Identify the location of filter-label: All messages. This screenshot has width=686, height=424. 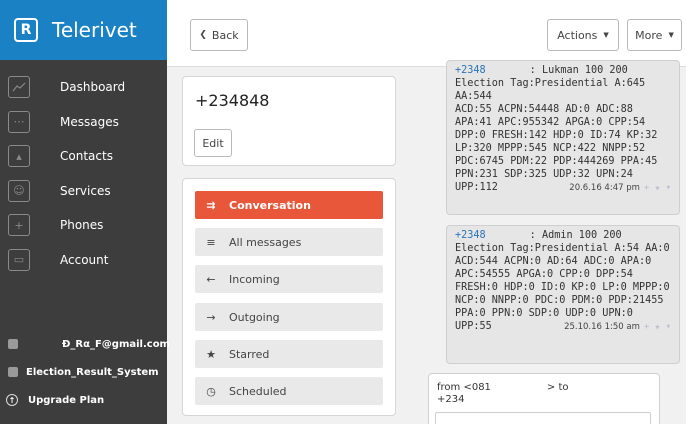
(265, 242).